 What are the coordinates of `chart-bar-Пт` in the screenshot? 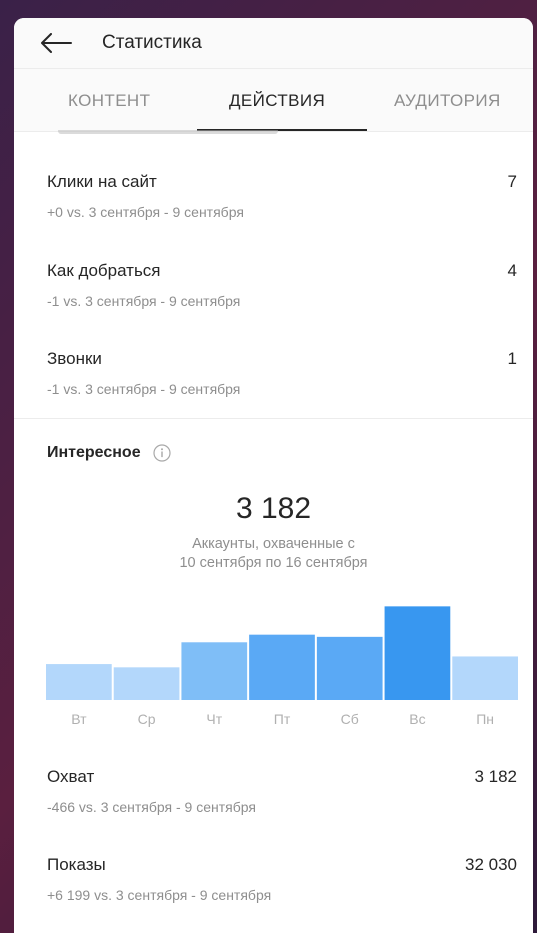 It's located at (282, 667).